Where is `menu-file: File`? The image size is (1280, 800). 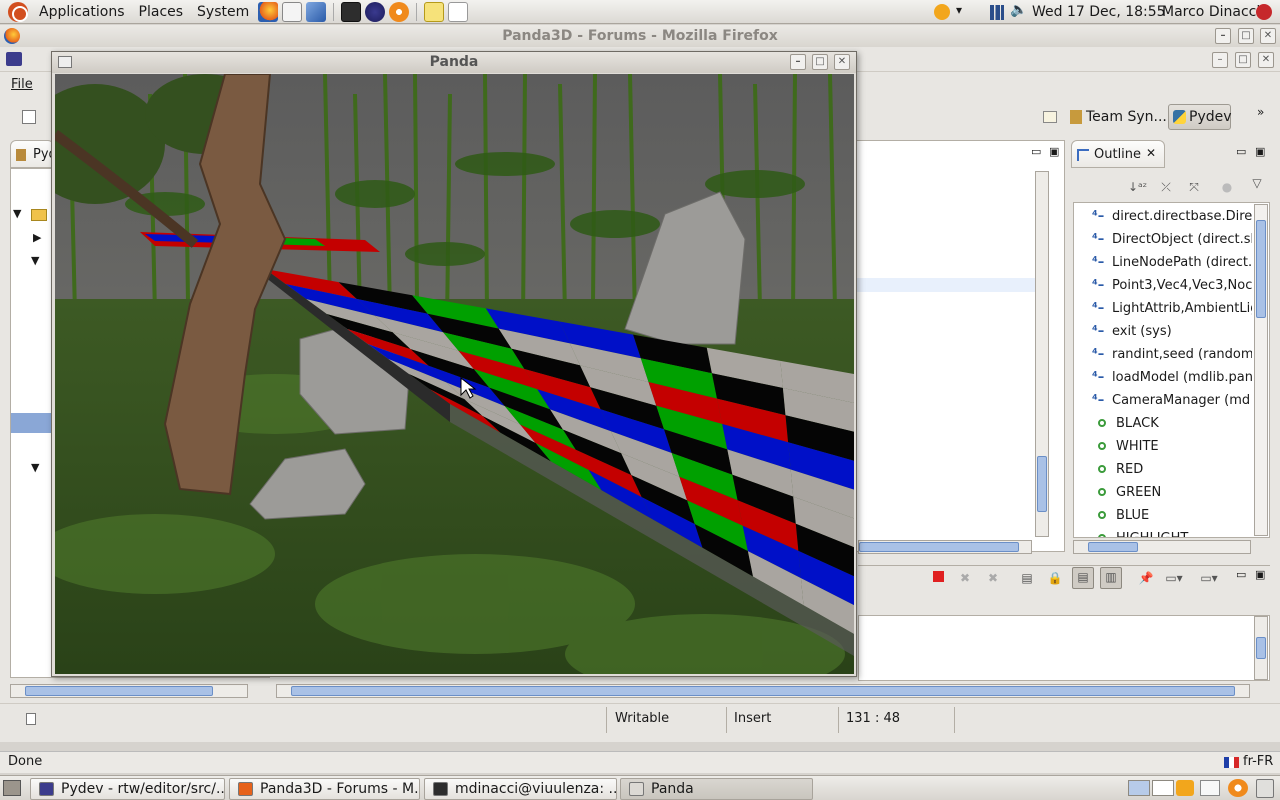 menu-file: File is located at coordinates (22, 84).